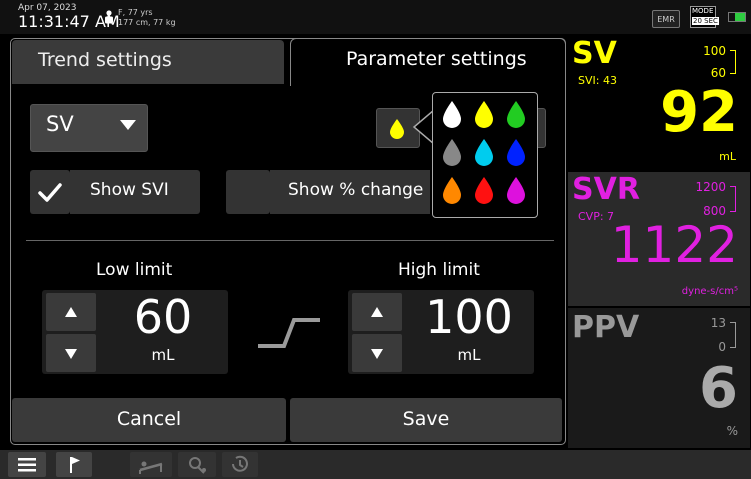 The width and height of the screenshot is (751, 479). Describe the element at coordinates (703, 11) in the screenshot. I see `mode-label: MODE` at that location.